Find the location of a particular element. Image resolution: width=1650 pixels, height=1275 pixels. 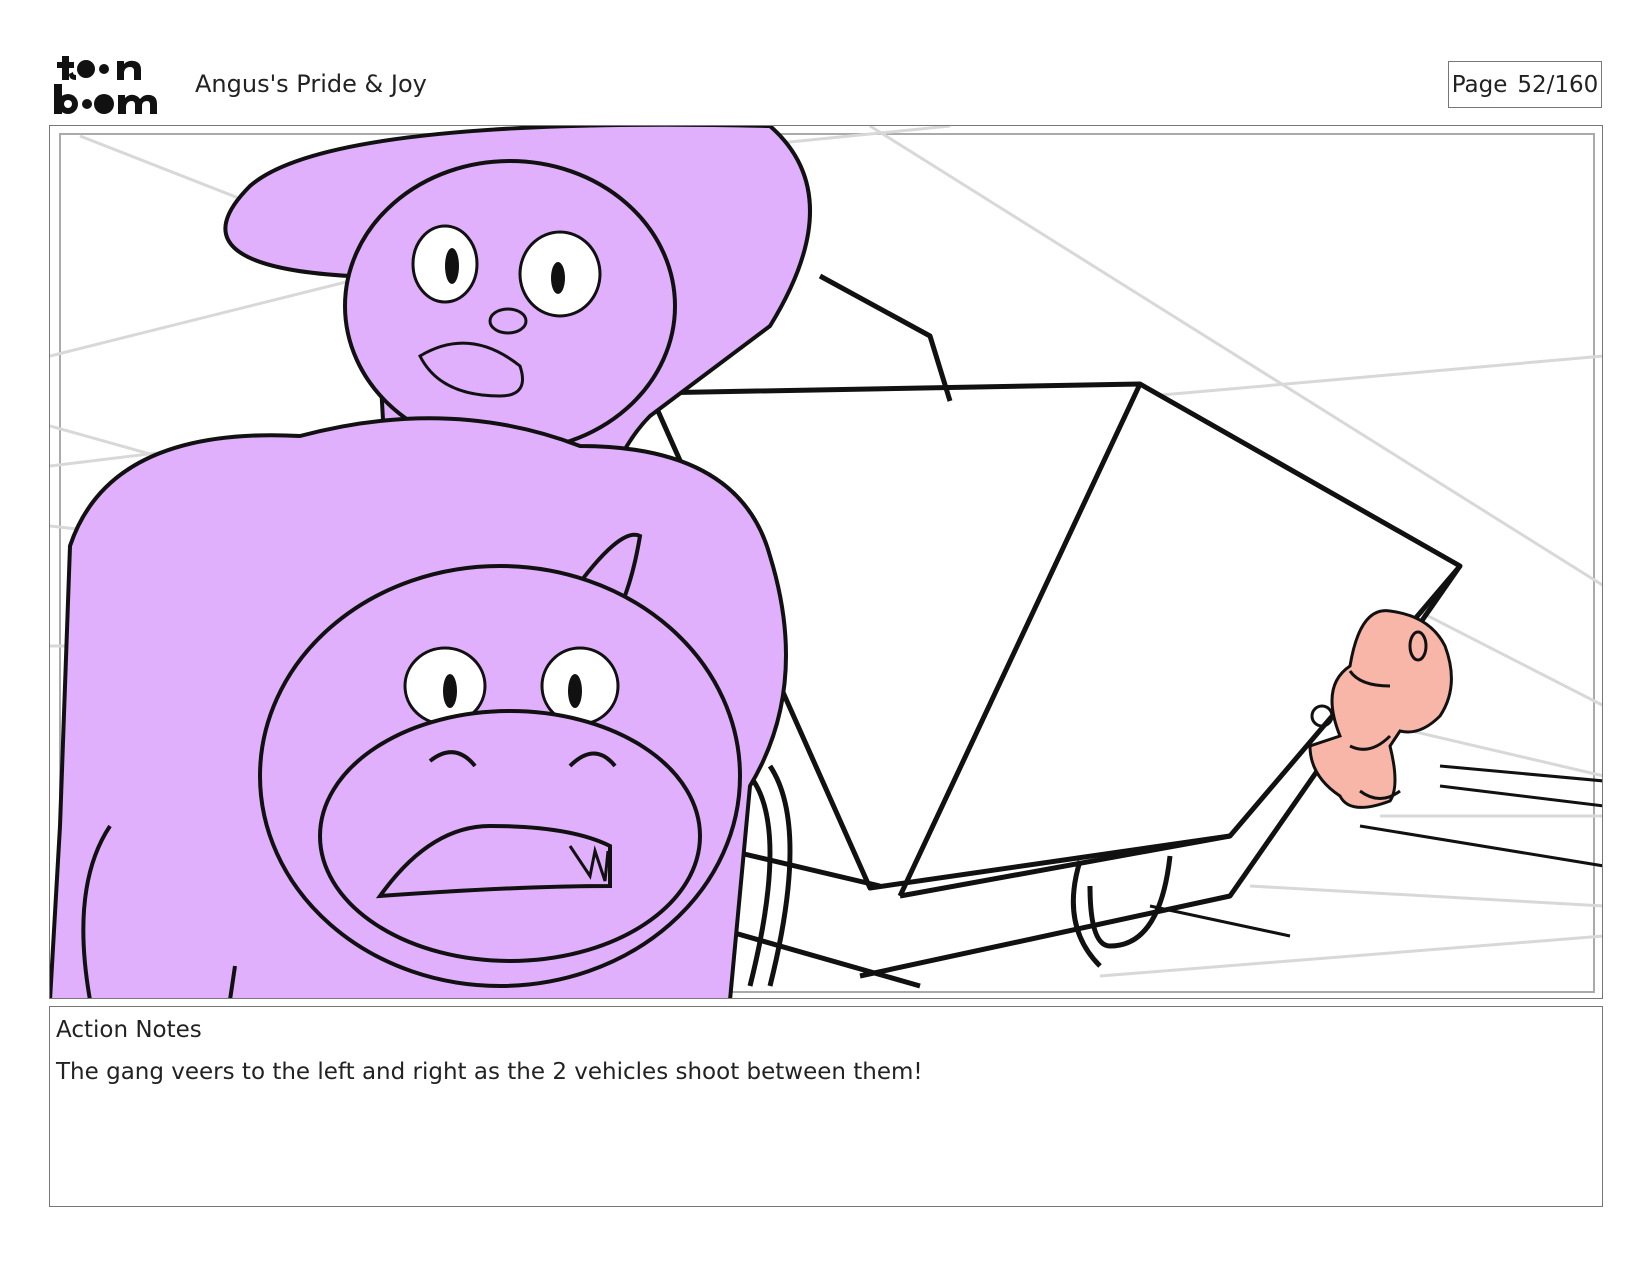

toonboom-logo is located at coordinates (111, 84).